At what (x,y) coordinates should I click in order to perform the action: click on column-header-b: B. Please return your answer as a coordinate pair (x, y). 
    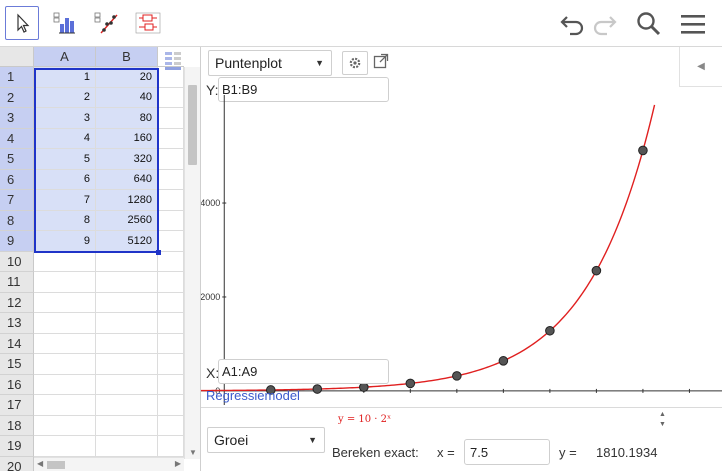
    Looking at the image, I should click on (127, 57).